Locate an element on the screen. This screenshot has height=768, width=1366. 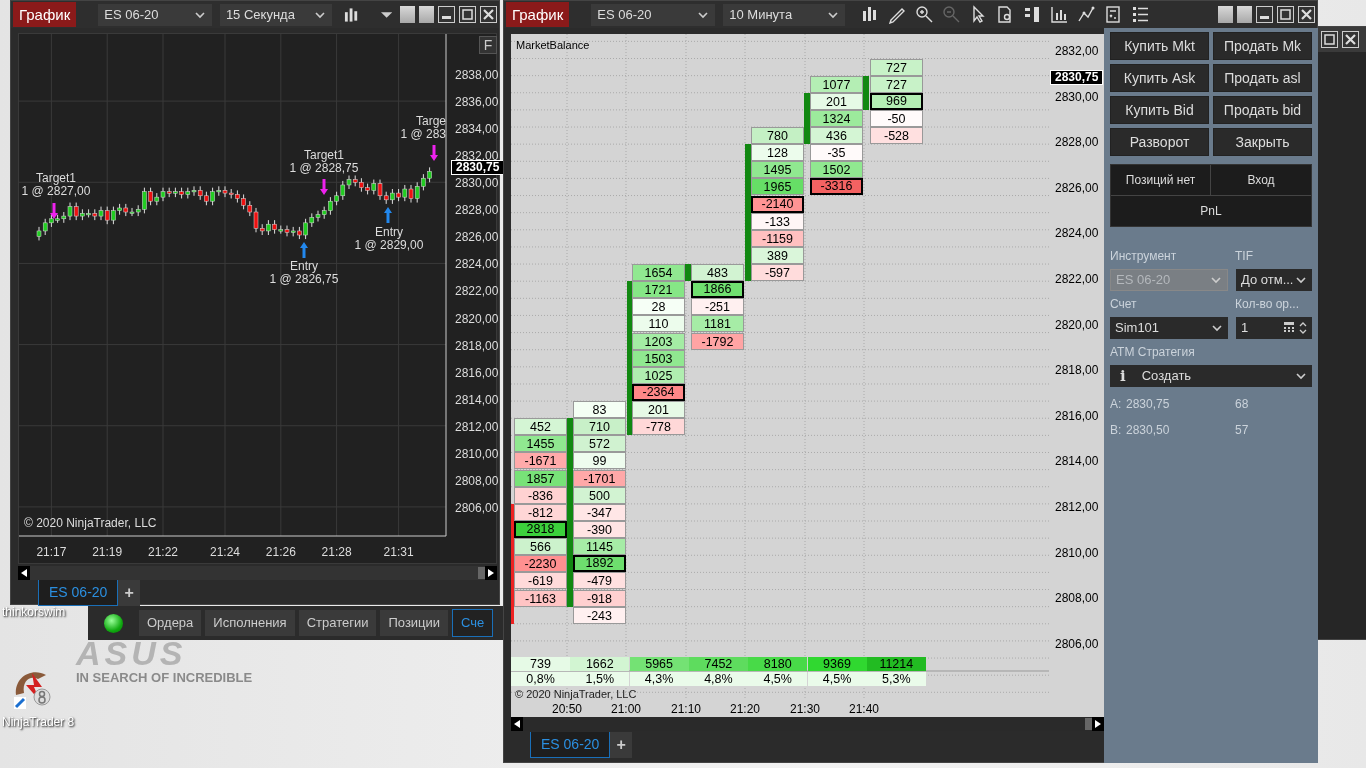
time-label: 20:50 is located at coordinates (567, 709).